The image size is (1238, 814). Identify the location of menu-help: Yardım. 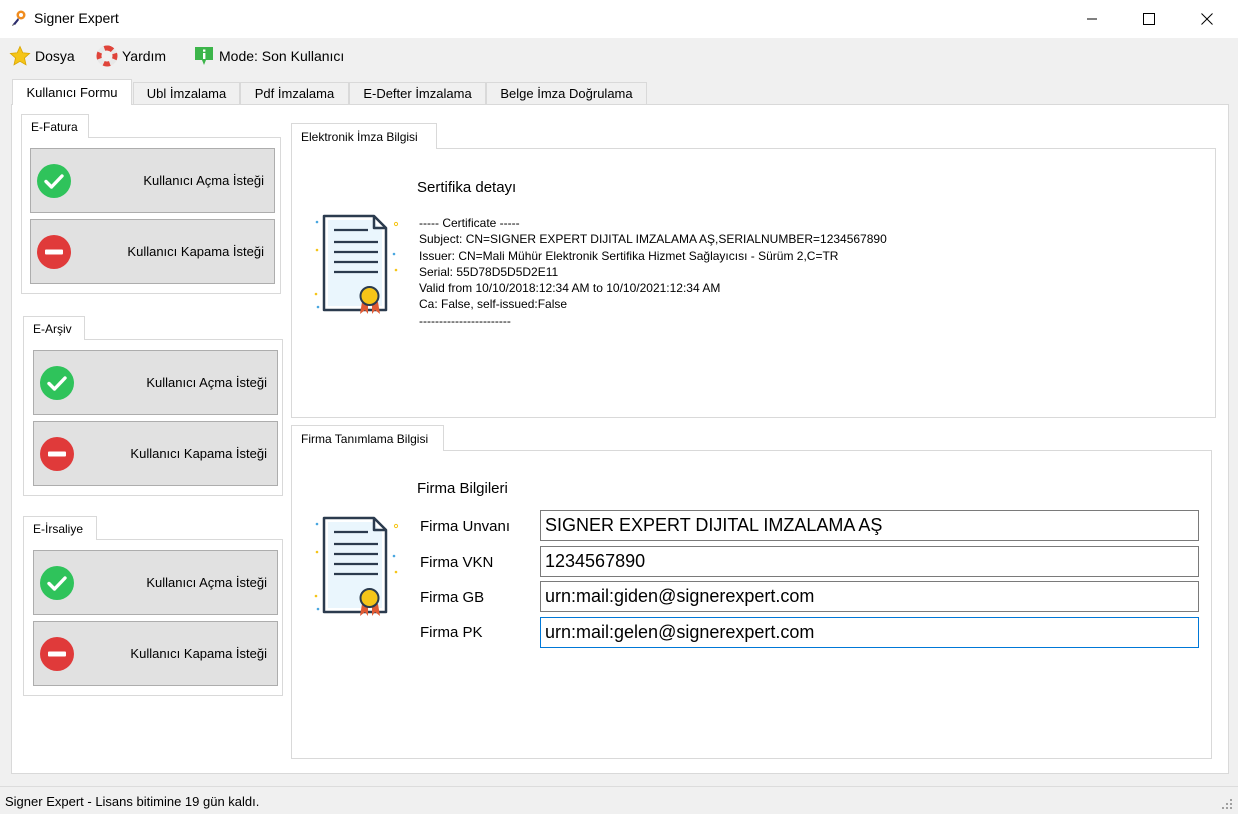
(131, 56).